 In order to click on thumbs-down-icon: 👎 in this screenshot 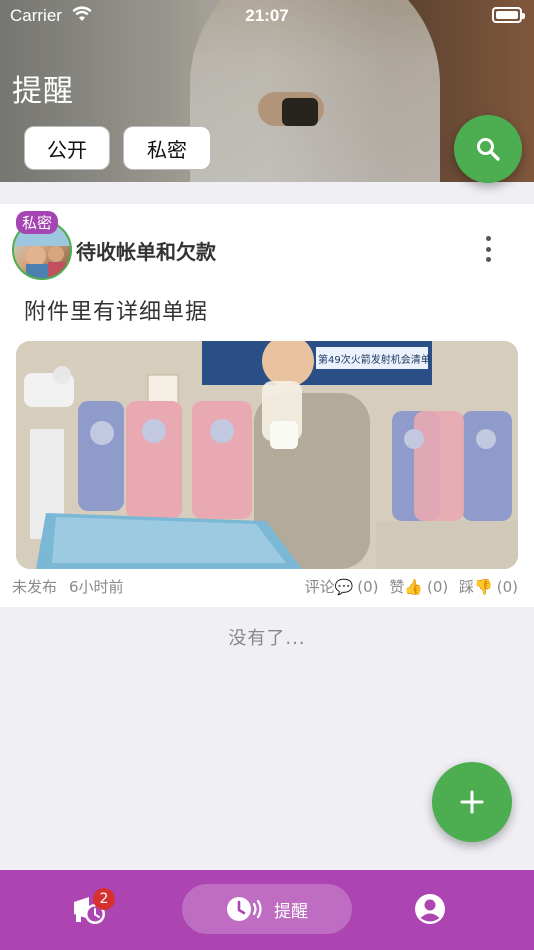, I will do `click(483, 587)`.